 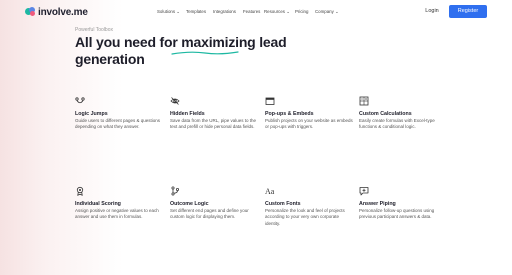 I want to click on nav-item-company: Company ⌄, so click(x=327, y=12).